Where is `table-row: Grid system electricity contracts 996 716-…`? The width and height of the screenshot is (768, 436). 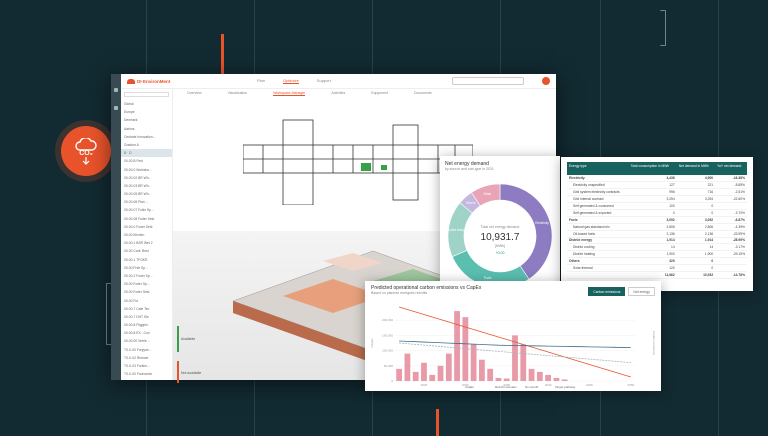 table-row: Grid system electricity contracts 996 716-… is located at coordinates (657, 192).